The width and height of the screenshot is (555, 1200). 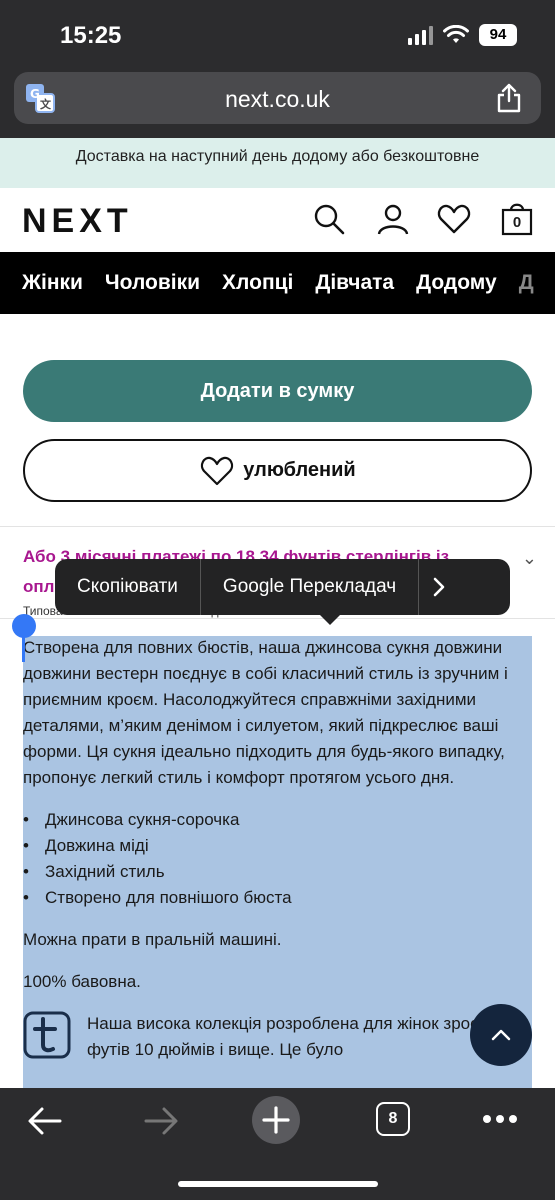 What do you see at coordinates (329, 219) in the screenshot?
I see `search-icon` at bounding box center [329, 219].